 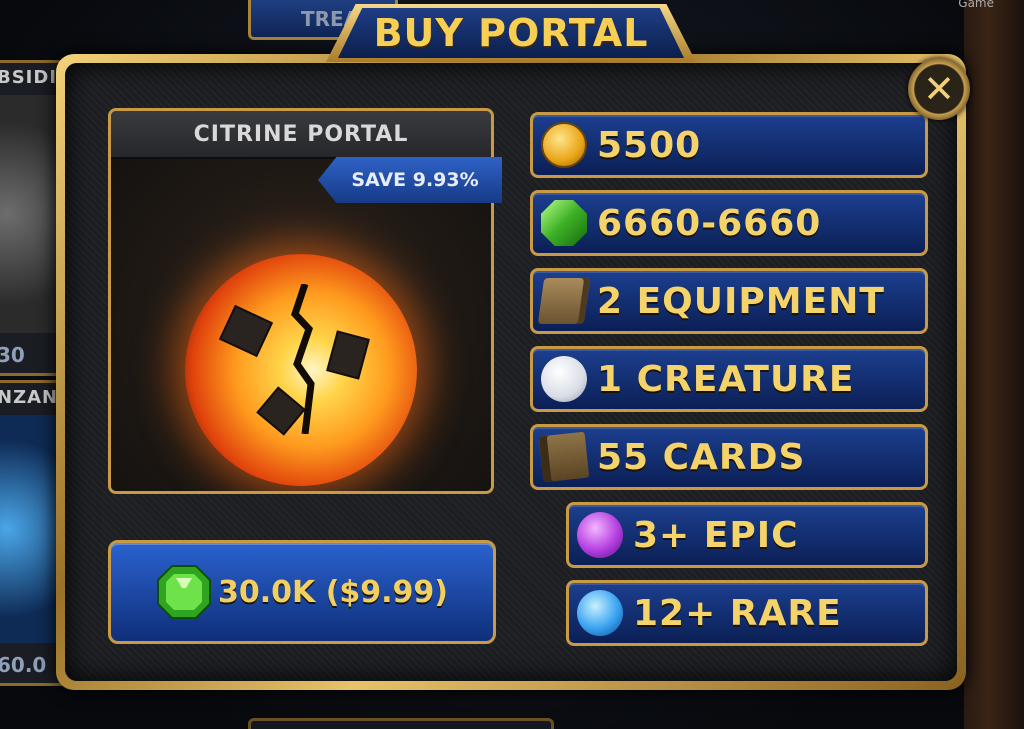 I want to click on portal-name: CITRINE PORTAL, so click(x=301, y=135).